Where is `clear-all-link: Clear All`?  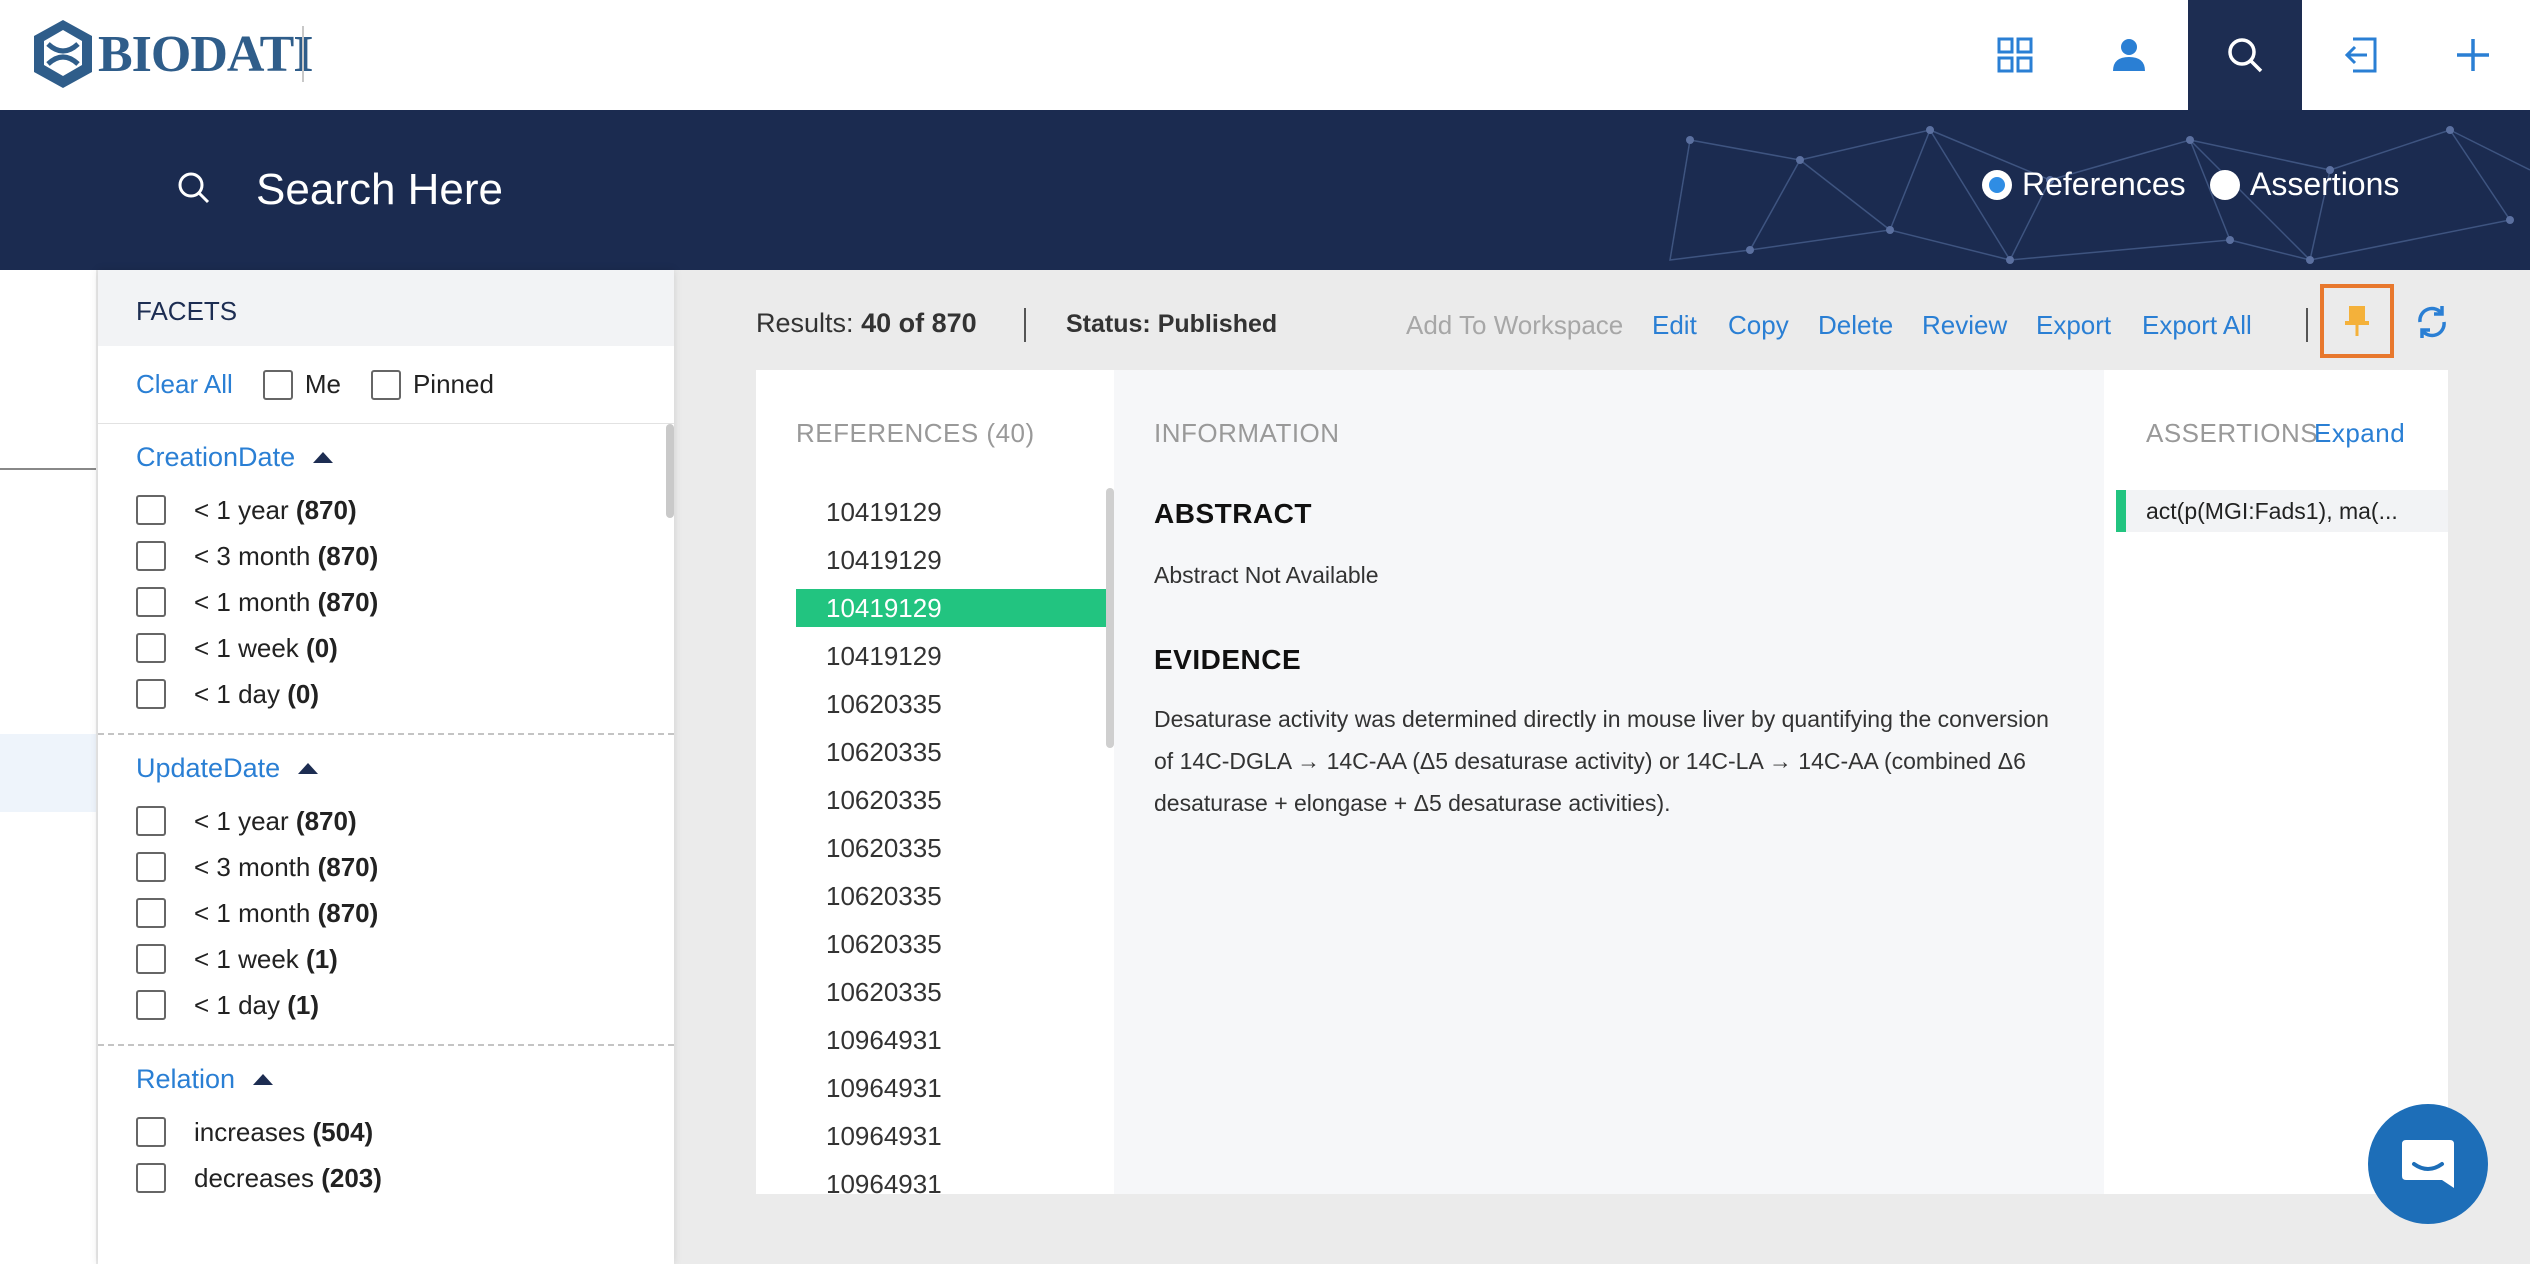
clear-all-link: Clear All is located at coordinates (184, 384).